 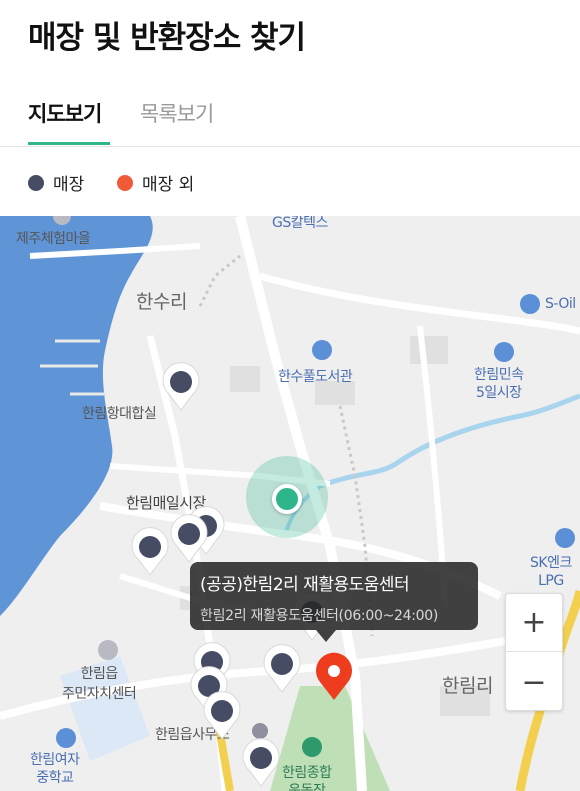 I want to click on legend-store: 매장, so click(x=56, y=182).